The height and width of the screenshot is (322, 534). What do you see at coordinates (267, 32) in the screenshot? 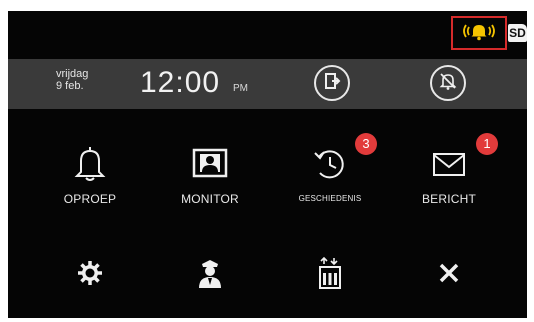
I see `status-bar: SD` at bounding box center [267, 32].